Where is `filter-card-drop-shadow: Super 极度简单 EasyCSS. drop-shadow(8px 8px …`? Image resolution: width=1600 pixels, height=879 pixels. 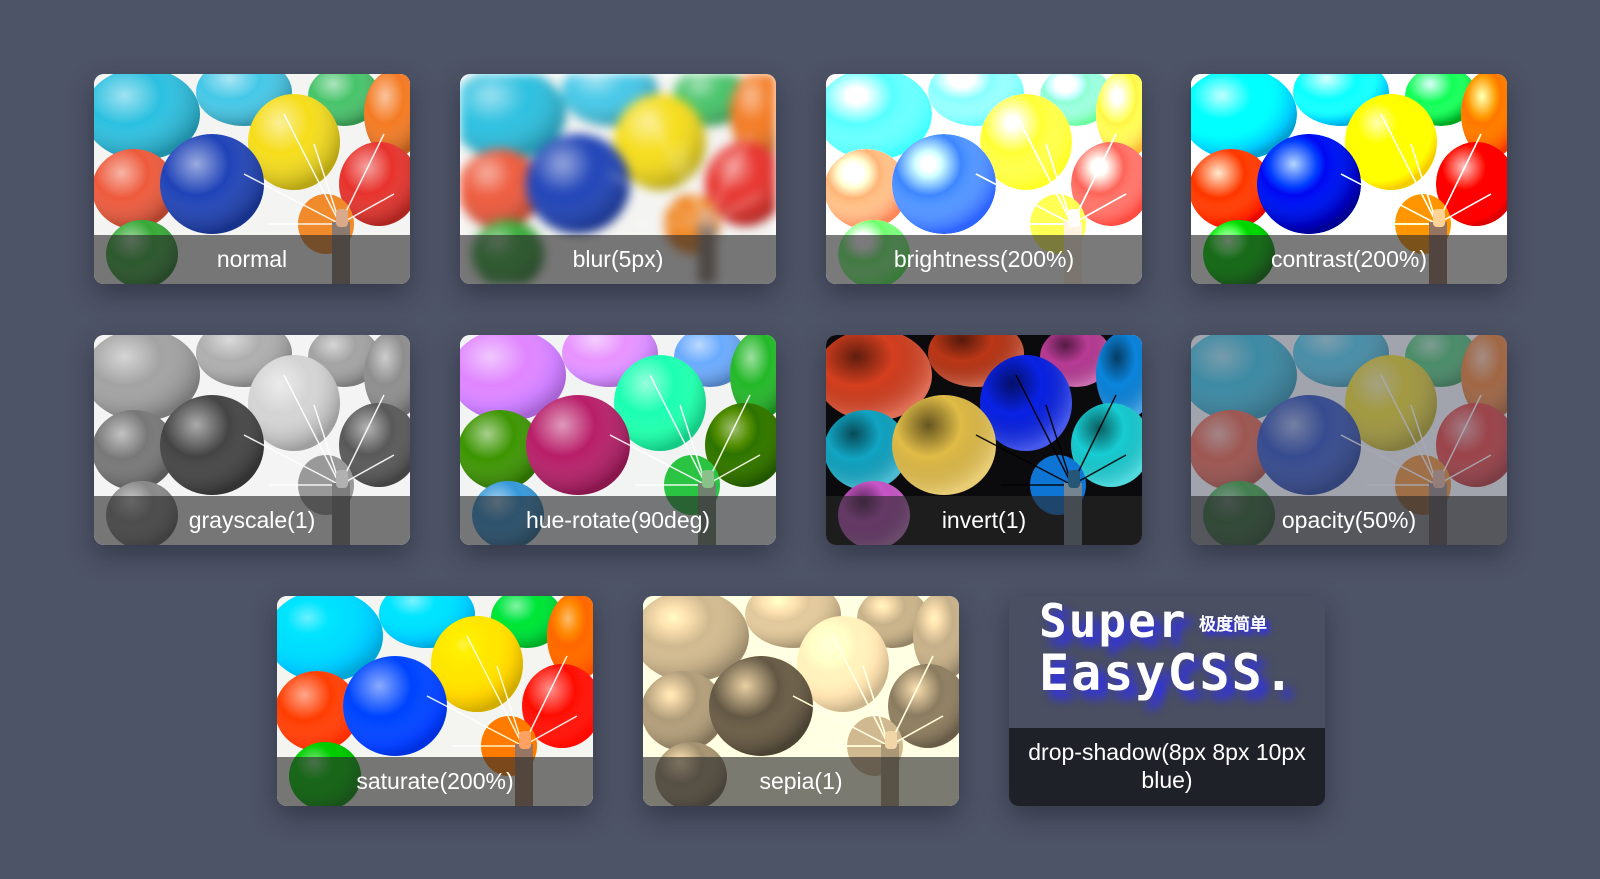
filter-card-drop-shadow: Super 极度简单 EasyCSS. drop-shadow(8px 8px … is located at coordinates (1167, 701).